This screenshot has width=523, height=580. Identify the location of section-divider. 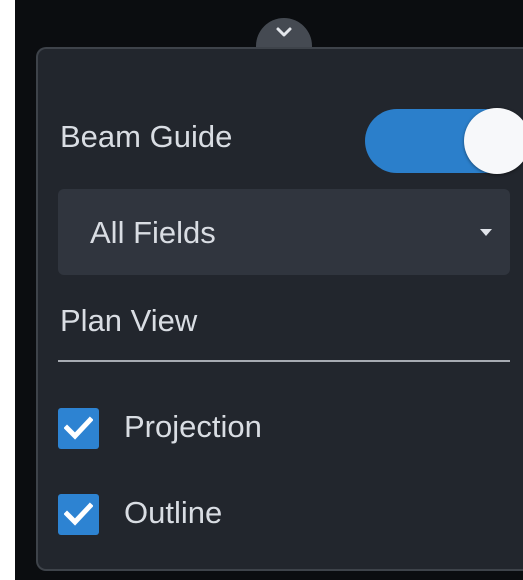
(284, 361).